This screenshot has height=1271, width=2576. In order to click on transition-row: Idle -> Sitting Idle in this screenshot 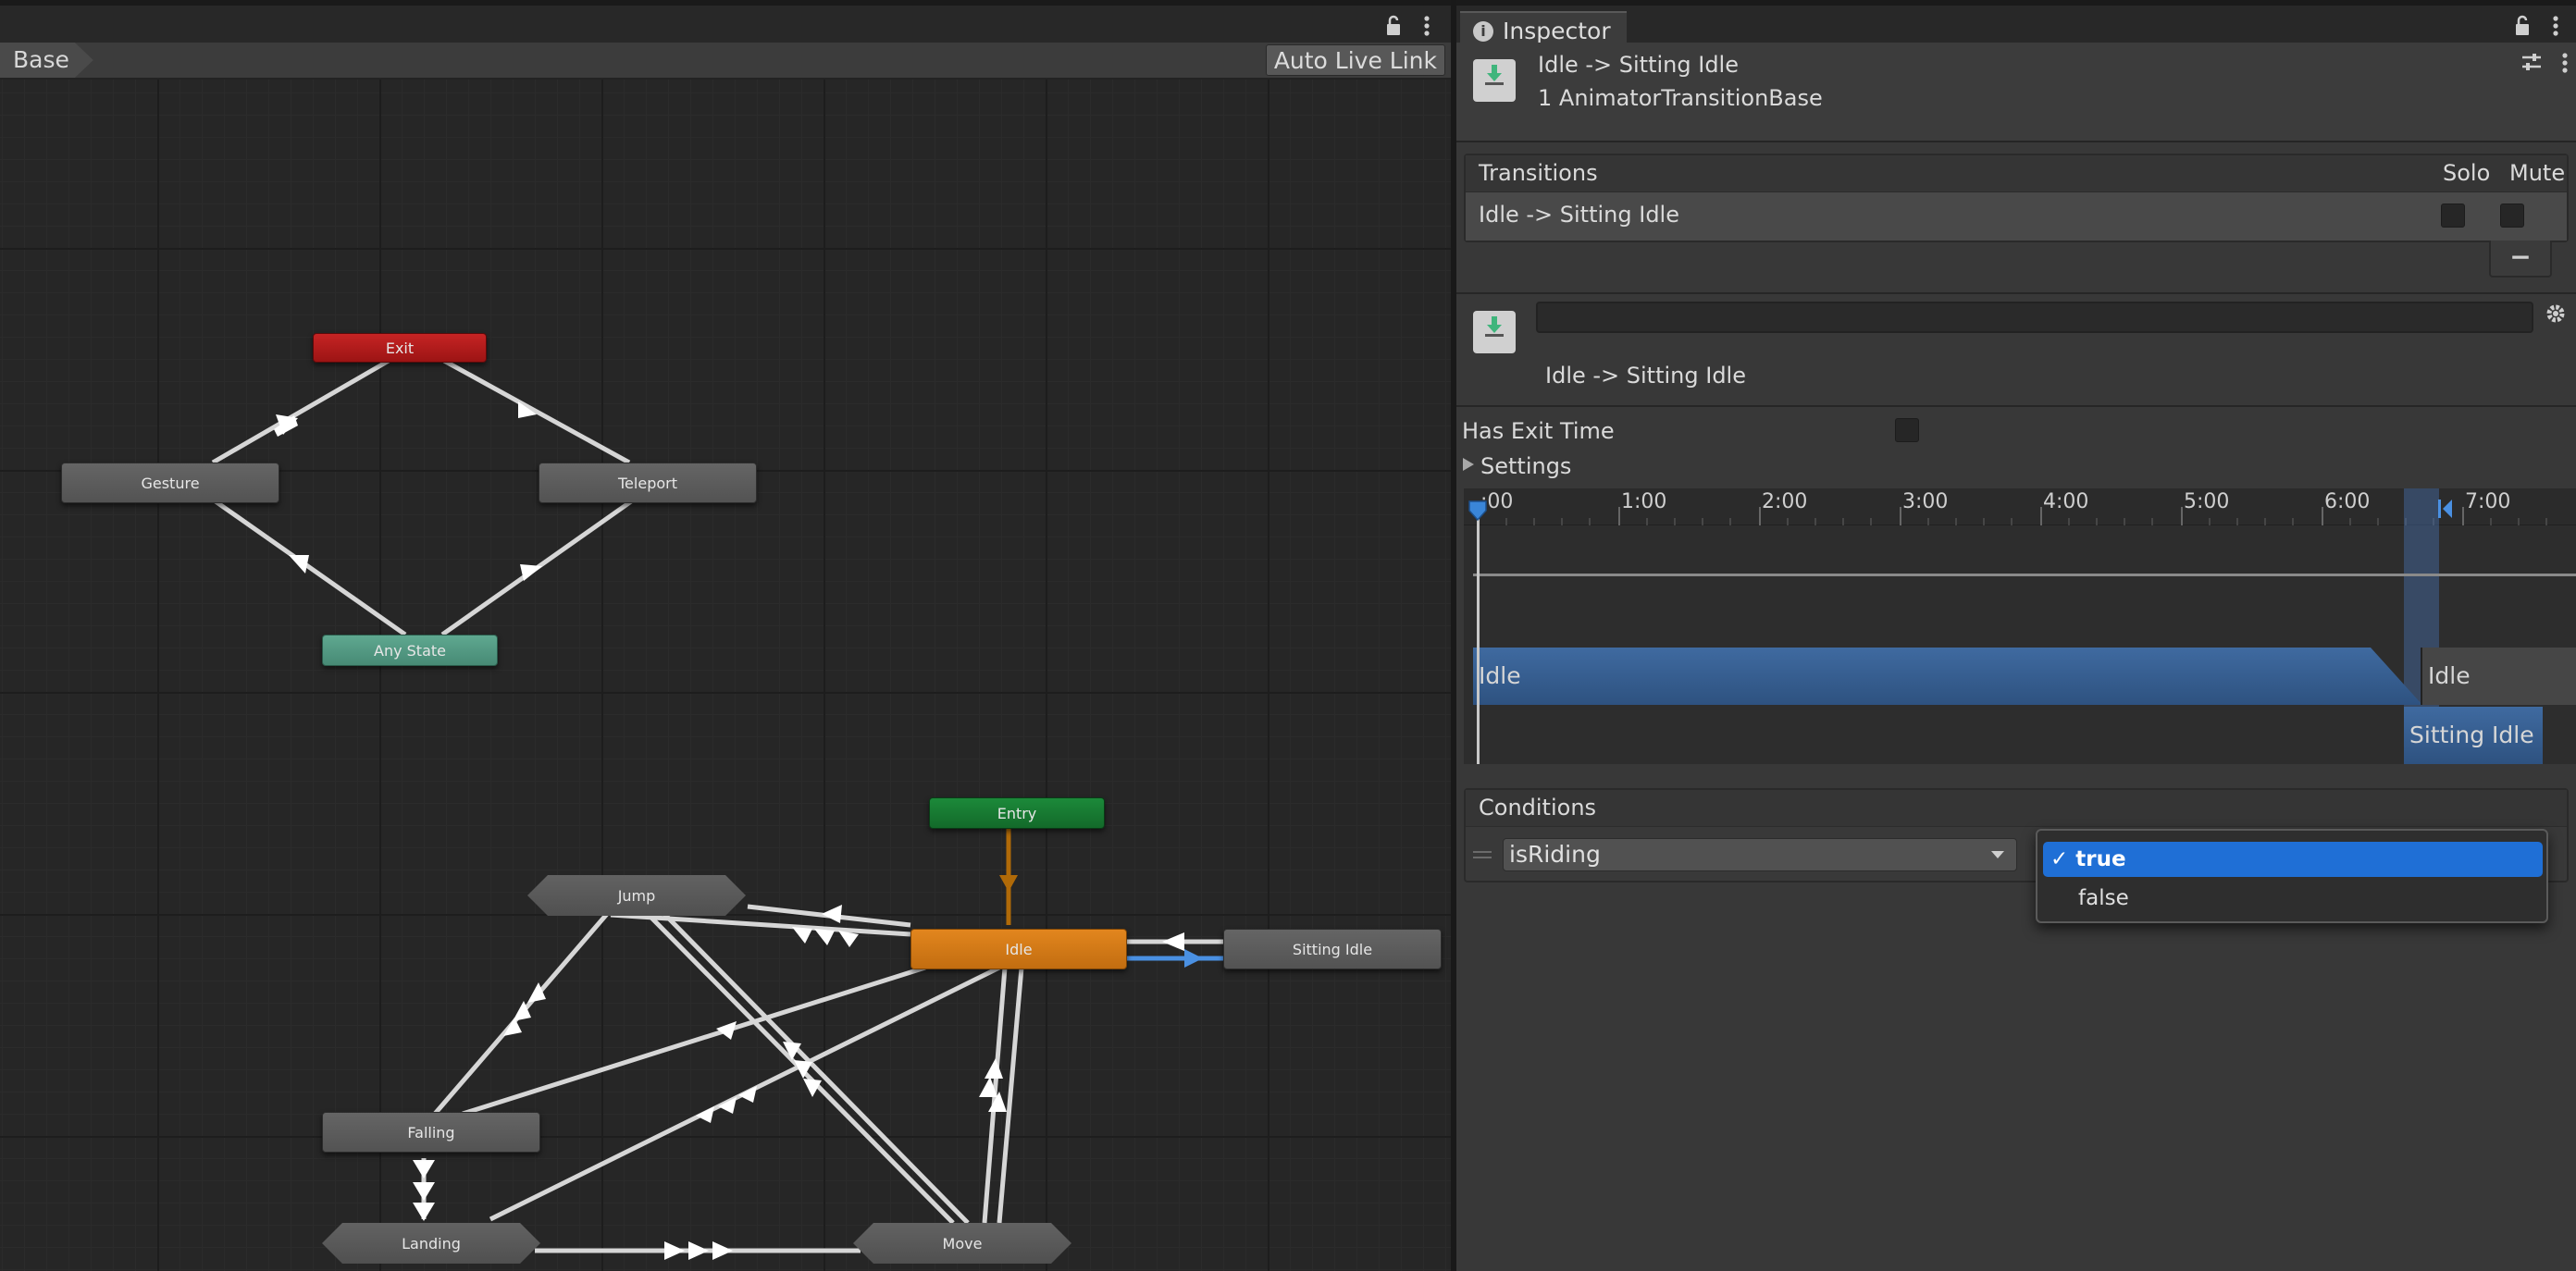, I will do `click(2017, 217)`.